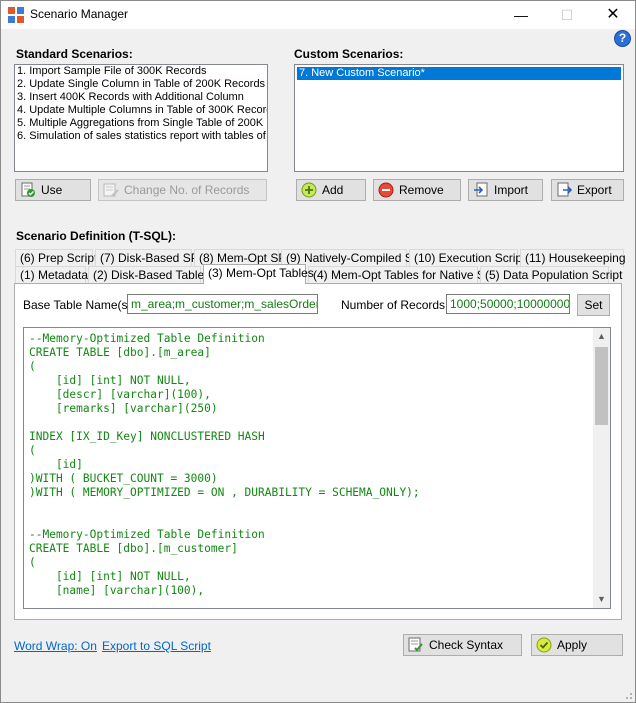 This screenshot has width=636, height=703. What do you see at coordinates (601, 386) in the screenshot?
I see `scroll-thumb` at bounding box center [601, 386].